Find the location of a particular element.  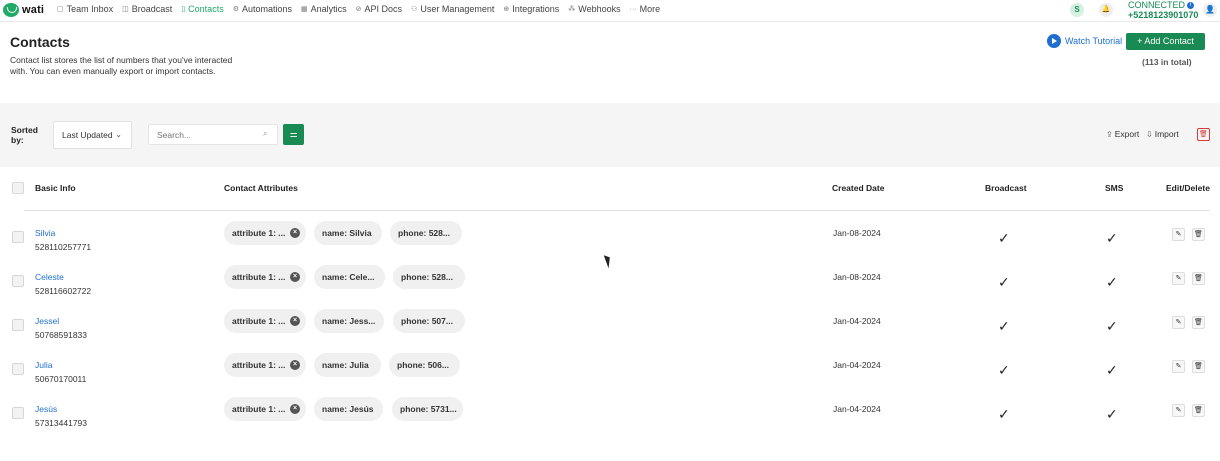

nav-item-webhooks: ⁂ Webhooks is located at coordinates (594, 9).